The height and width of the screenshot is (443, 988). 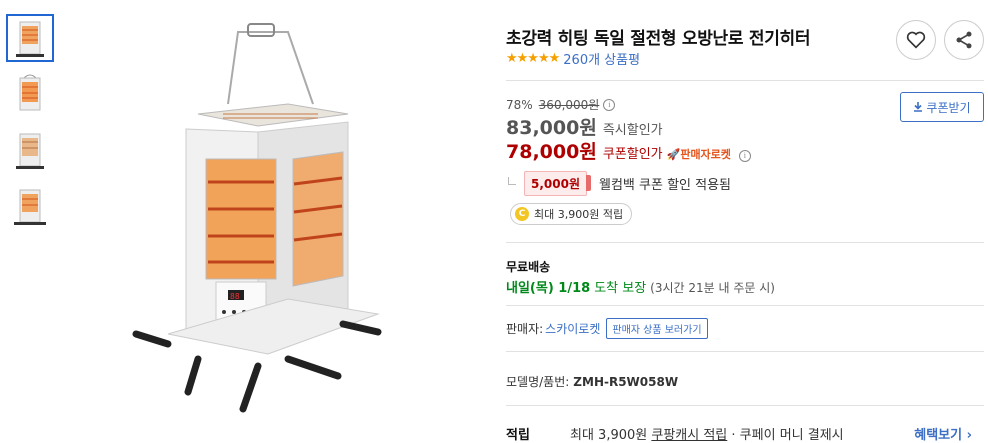 I want to click on instant-price-row: 83,000원 즉시할인가, so click(x=584, y=126).